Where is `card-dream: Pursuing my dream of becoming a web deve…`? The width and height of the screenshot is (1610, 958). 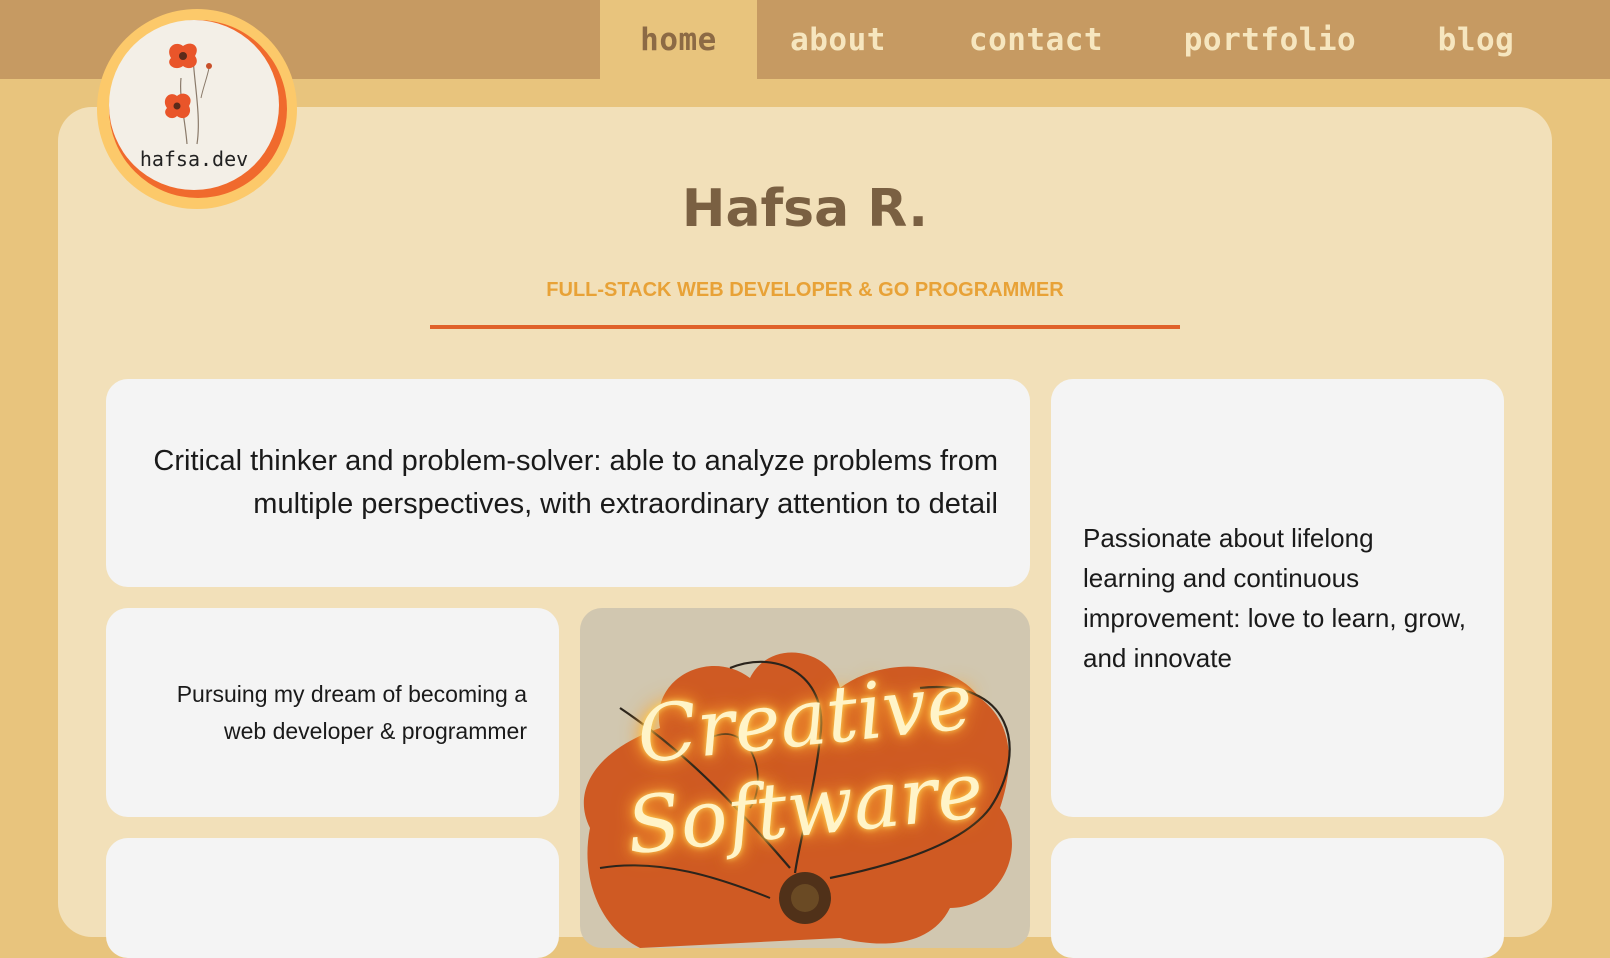 card-dream: Pursuing my dream of becoming a web deve… is located at coordinates (332, 712).